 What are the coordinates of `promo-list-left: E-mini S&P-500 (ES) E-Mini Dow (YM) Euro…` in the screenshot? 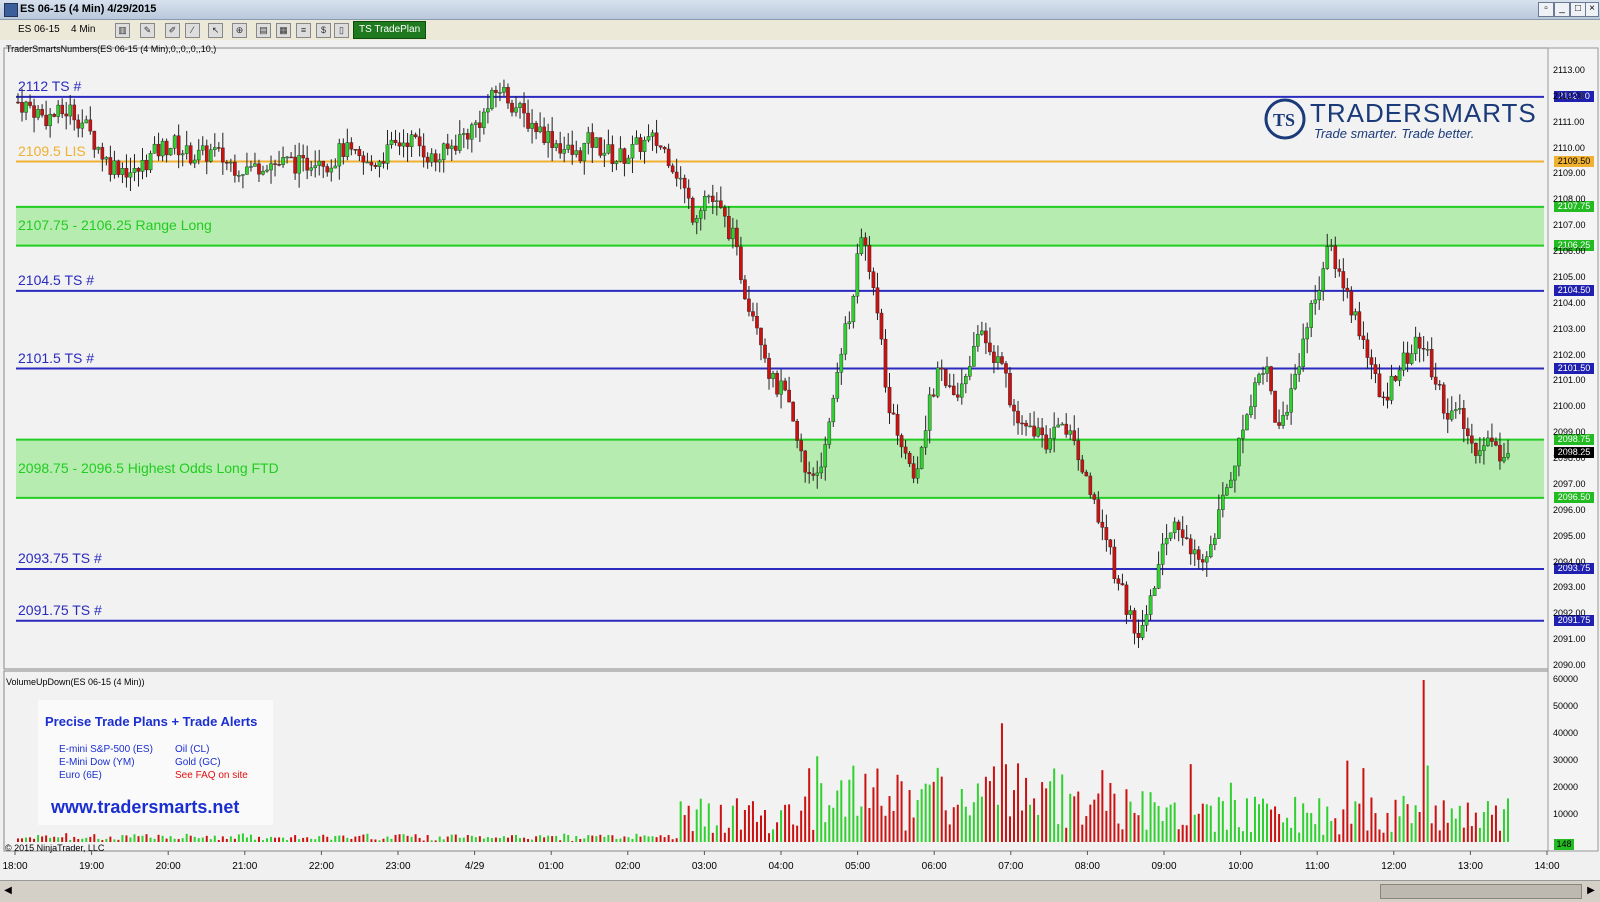 It's located at (106, 762).